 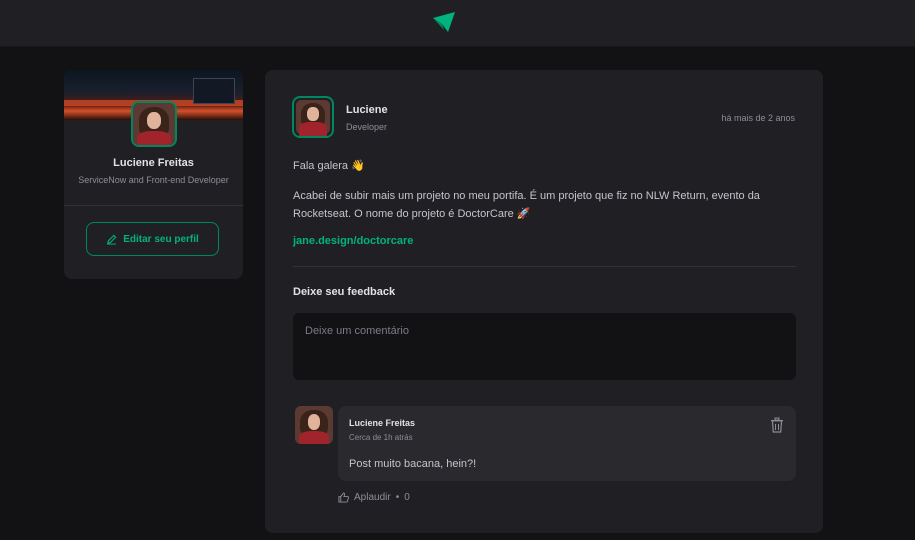 I want to click on profile-name: Luciene Freitas, so click(x=153, y=163).